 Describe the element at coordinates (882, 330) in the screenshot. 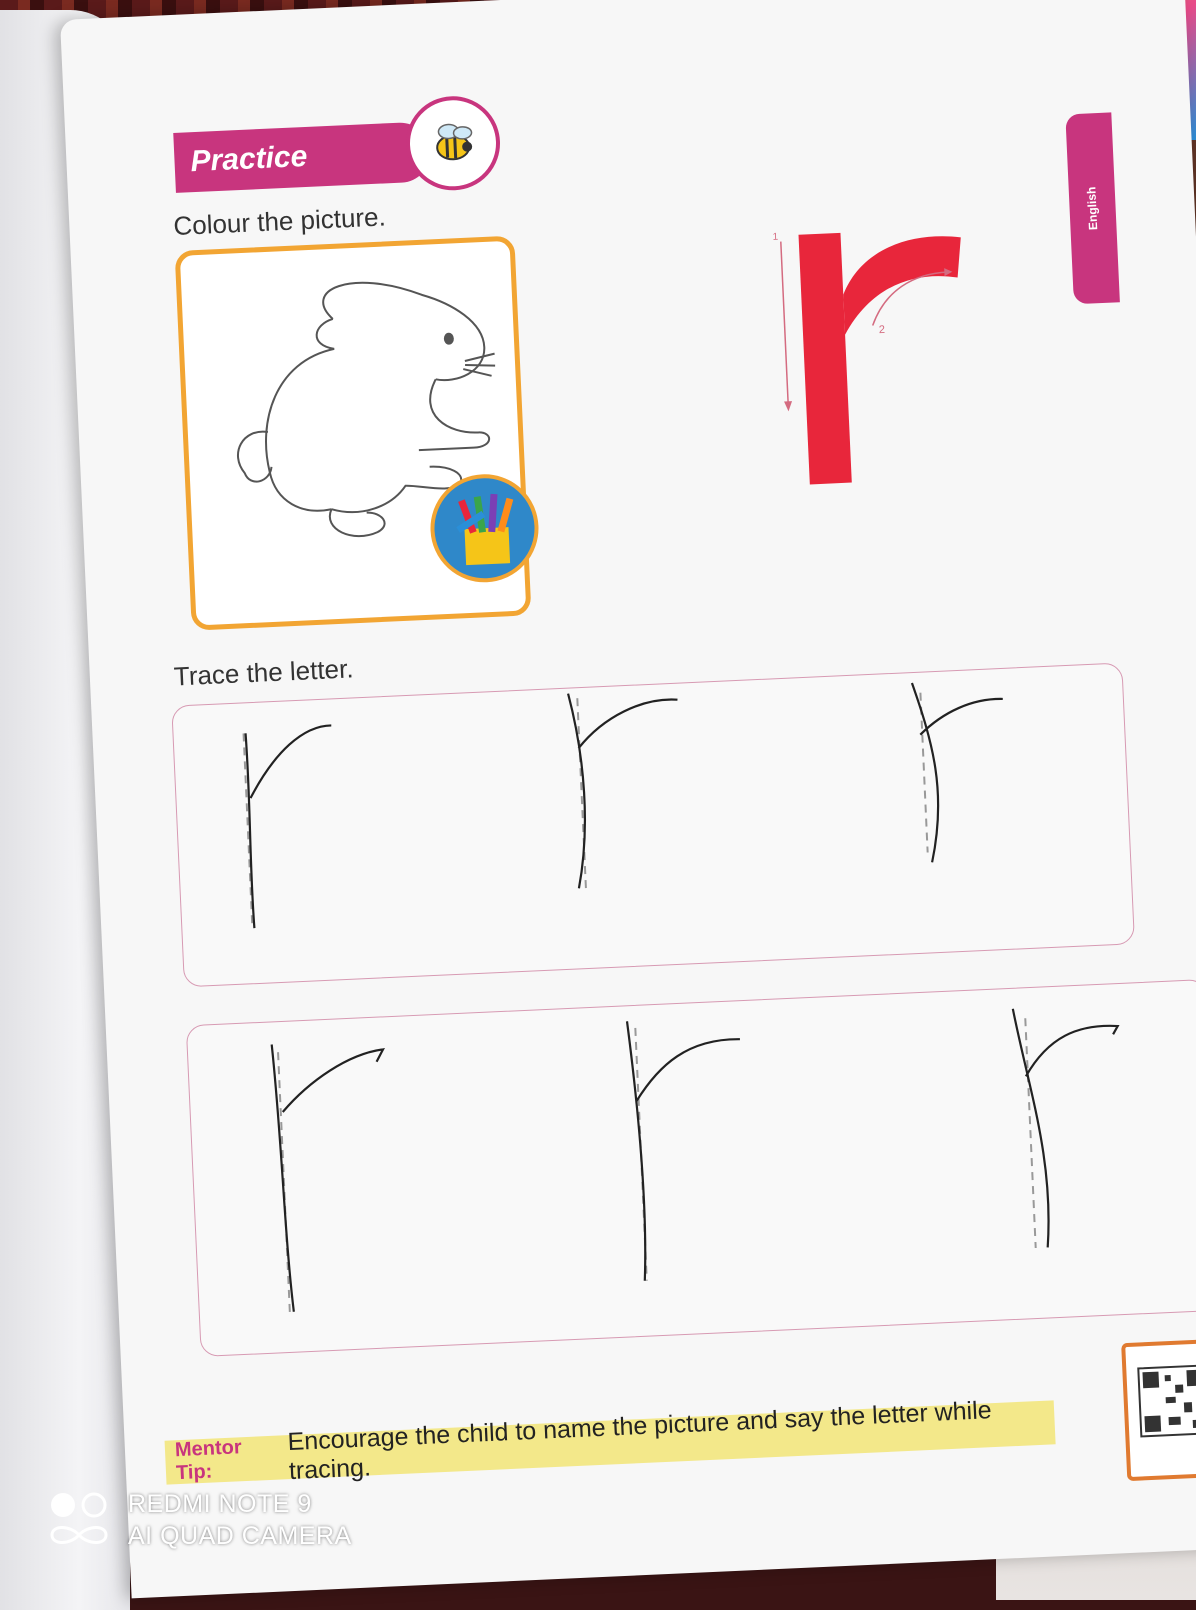

I see `stroke-number-2: 2` at that location.